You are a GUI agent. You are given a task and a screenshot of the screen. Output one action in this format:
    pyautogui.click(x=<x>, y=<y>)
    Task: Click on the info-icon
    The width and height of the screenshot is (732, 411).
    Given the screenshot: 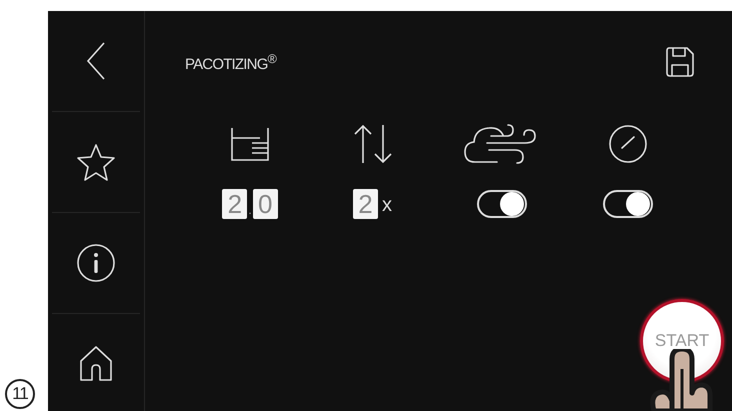 What is the action you would take?
    pyautogui.click(x=96, y=263)
    